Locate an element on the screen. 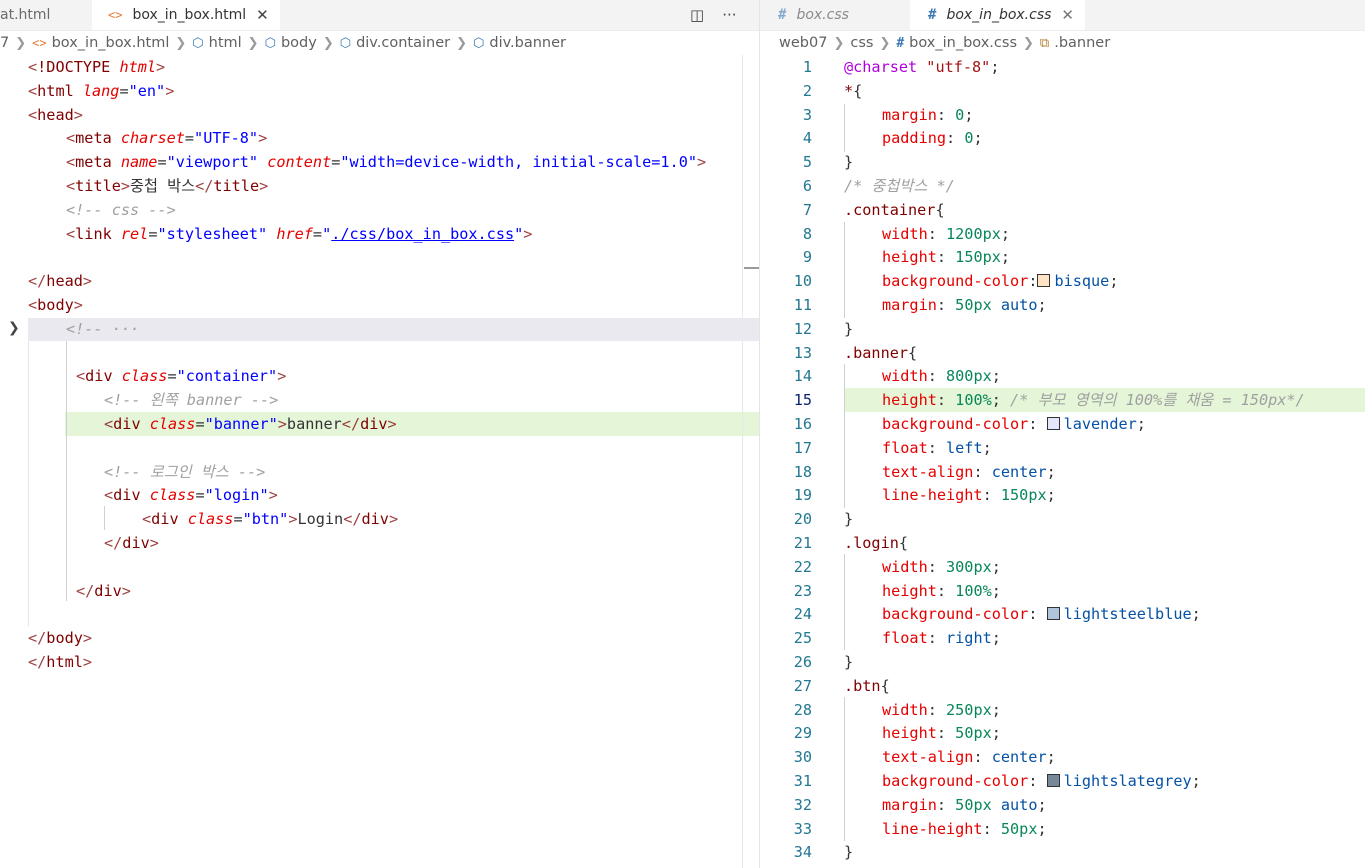 The height and width of the screenshot is (868, 1365). breadcrumb-item: 7 is located at coordinates (4, 43).